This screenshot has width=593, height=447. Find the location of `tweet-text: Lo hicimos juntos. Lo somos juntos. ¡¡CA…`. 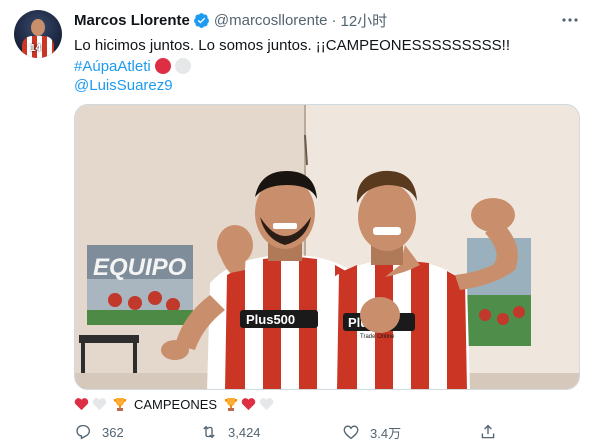

tweet-text: Lo hicimos juntos. Lo somos juntos. ¡¡CA… is located at coordinates (292, 45).